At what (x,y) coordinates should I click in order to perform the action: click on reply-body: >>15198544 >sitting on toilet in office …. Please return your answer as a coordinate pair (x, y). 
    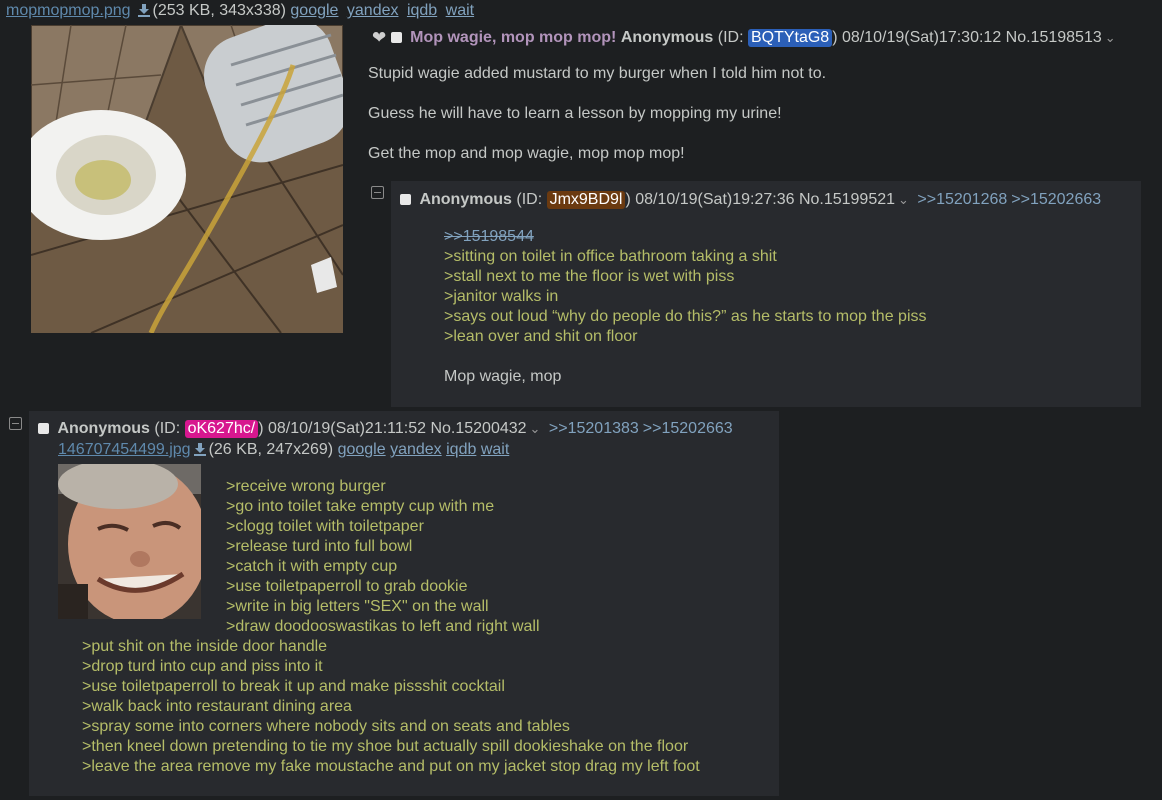
    Looking at the image, I should click on (685, 307).